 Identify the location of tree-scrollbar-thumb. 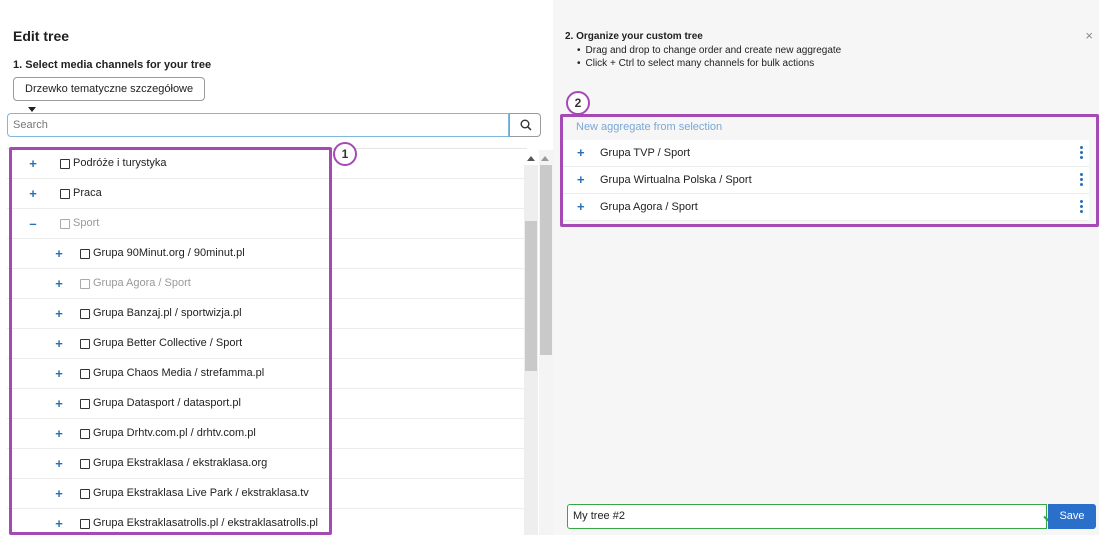
(531, 296).